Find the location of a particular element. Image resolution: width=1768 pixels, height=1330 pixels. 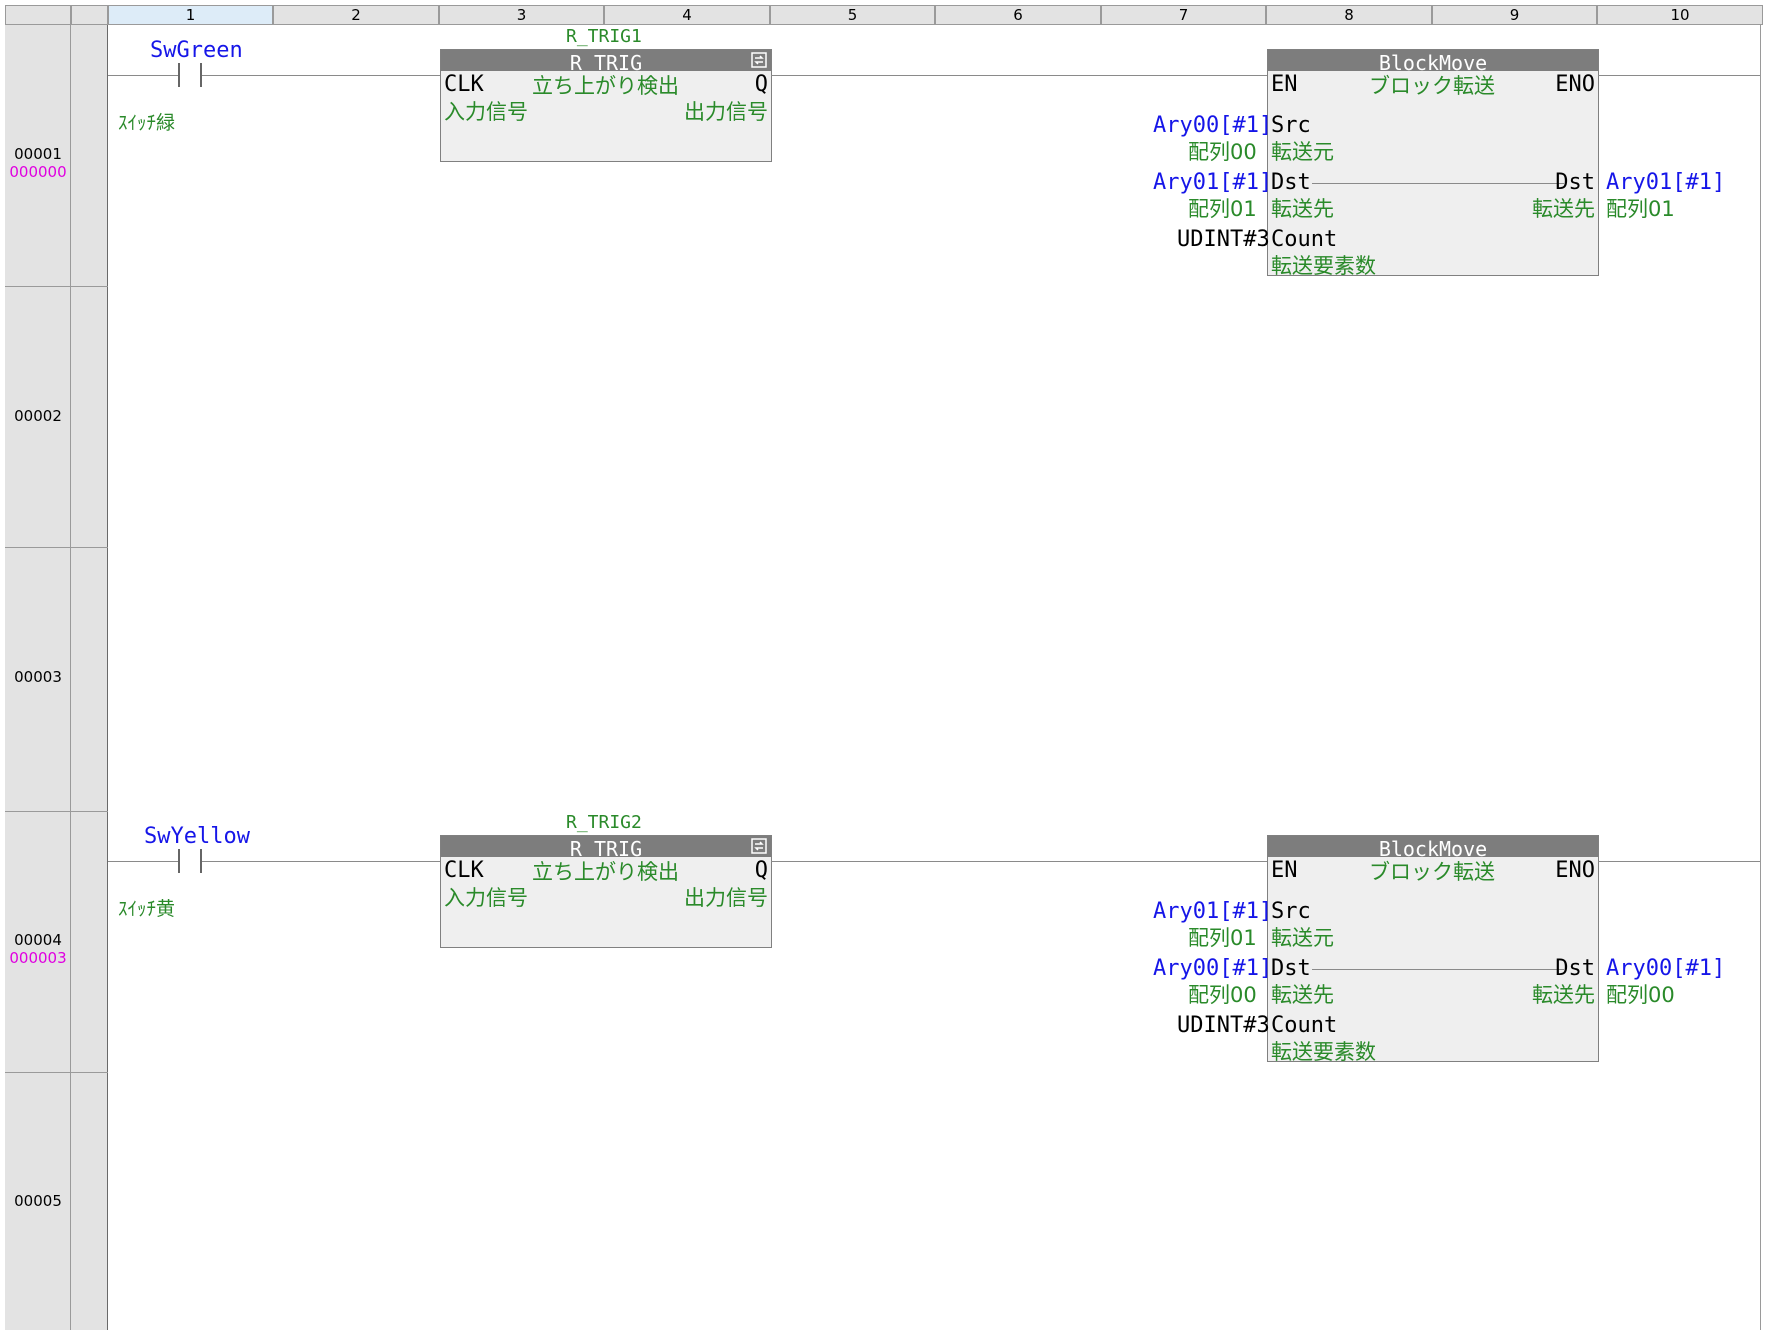

contact-variable: SwGreen is located at coordinates (196, 50).